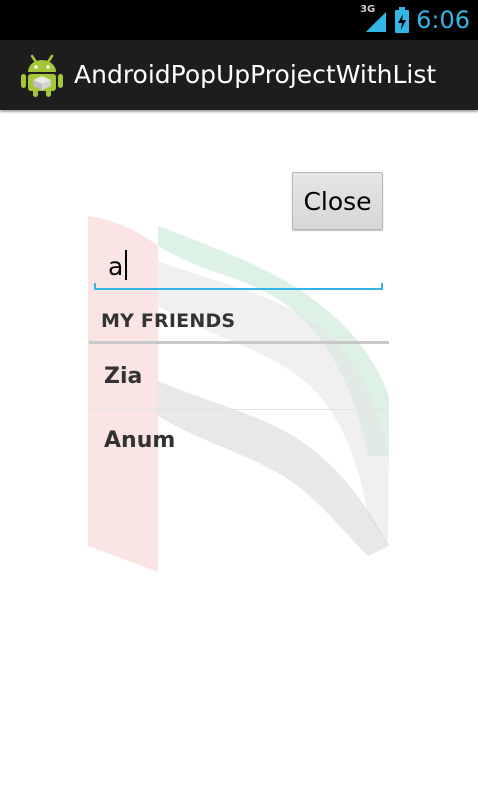 The image size is (478, 801). What do you see at coordinates (239, 342) in the screenshot?
I see `section-divider` at bounding box center [239, 342].